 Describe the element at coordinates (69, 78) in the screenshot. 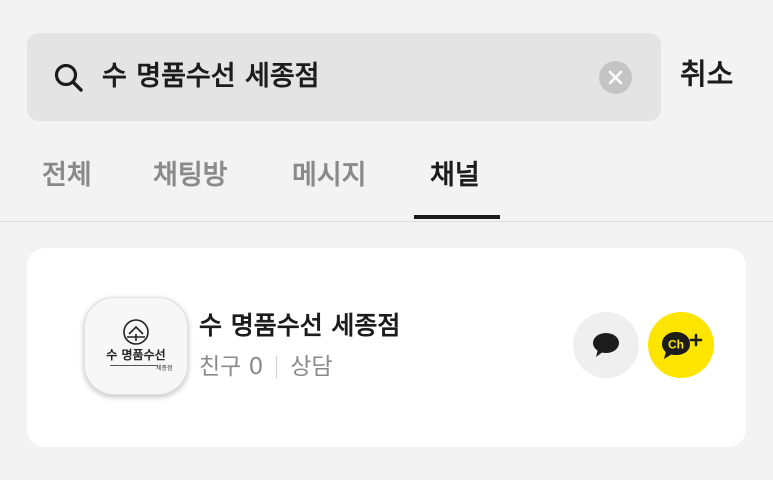

I see `search-icon` at that location.